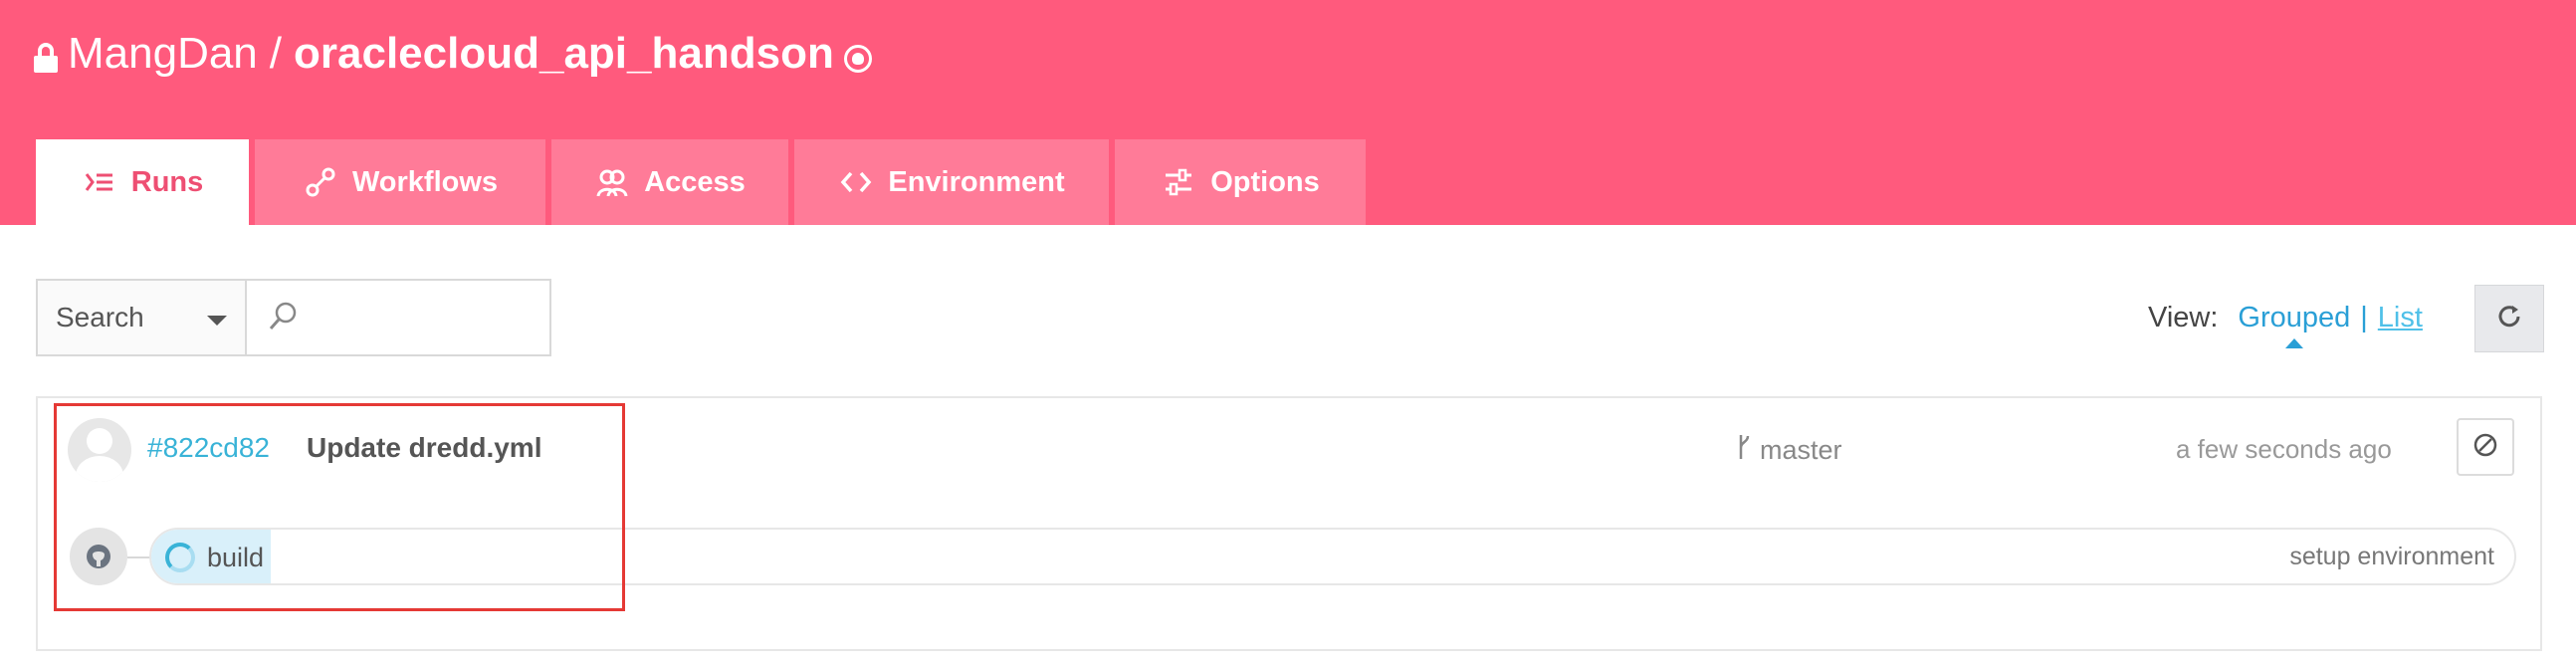 The height and width of the screenshot is (663, 2576). What do you see at coordinates (163, 54) in the screenshot?
I see `repo-owner-link: MangDan` at bounding box center [163, 54].